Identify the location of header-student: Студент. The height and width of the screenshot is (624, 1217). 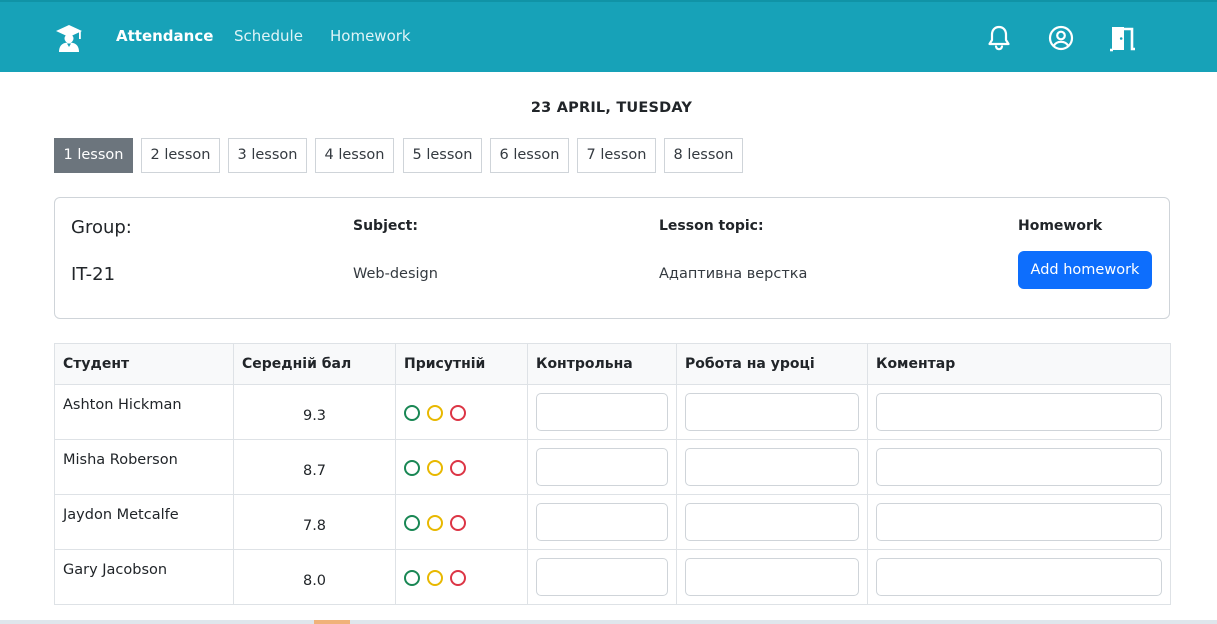
(144, 364).